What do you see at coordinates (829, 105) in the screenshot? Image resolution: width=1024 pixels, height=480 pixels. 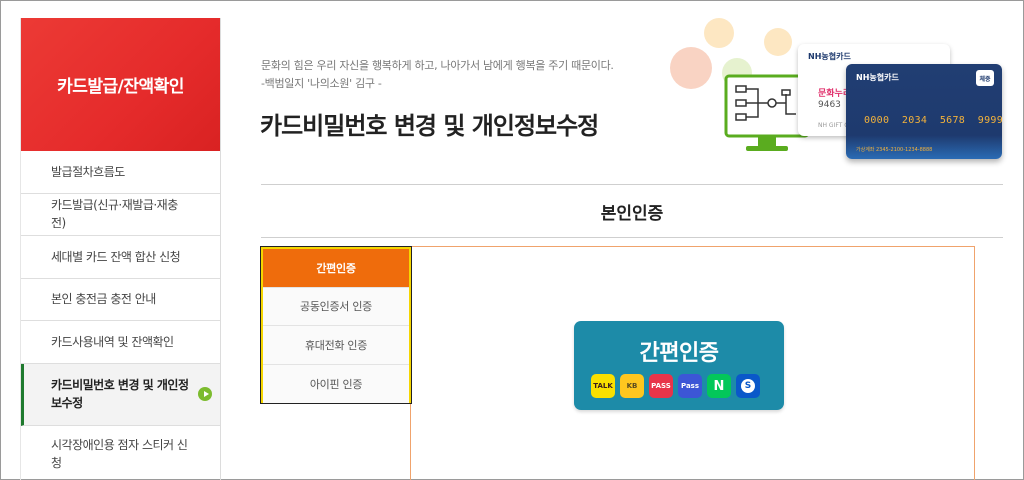 I see `card-number: 9463` at bounding box center [829, 105].